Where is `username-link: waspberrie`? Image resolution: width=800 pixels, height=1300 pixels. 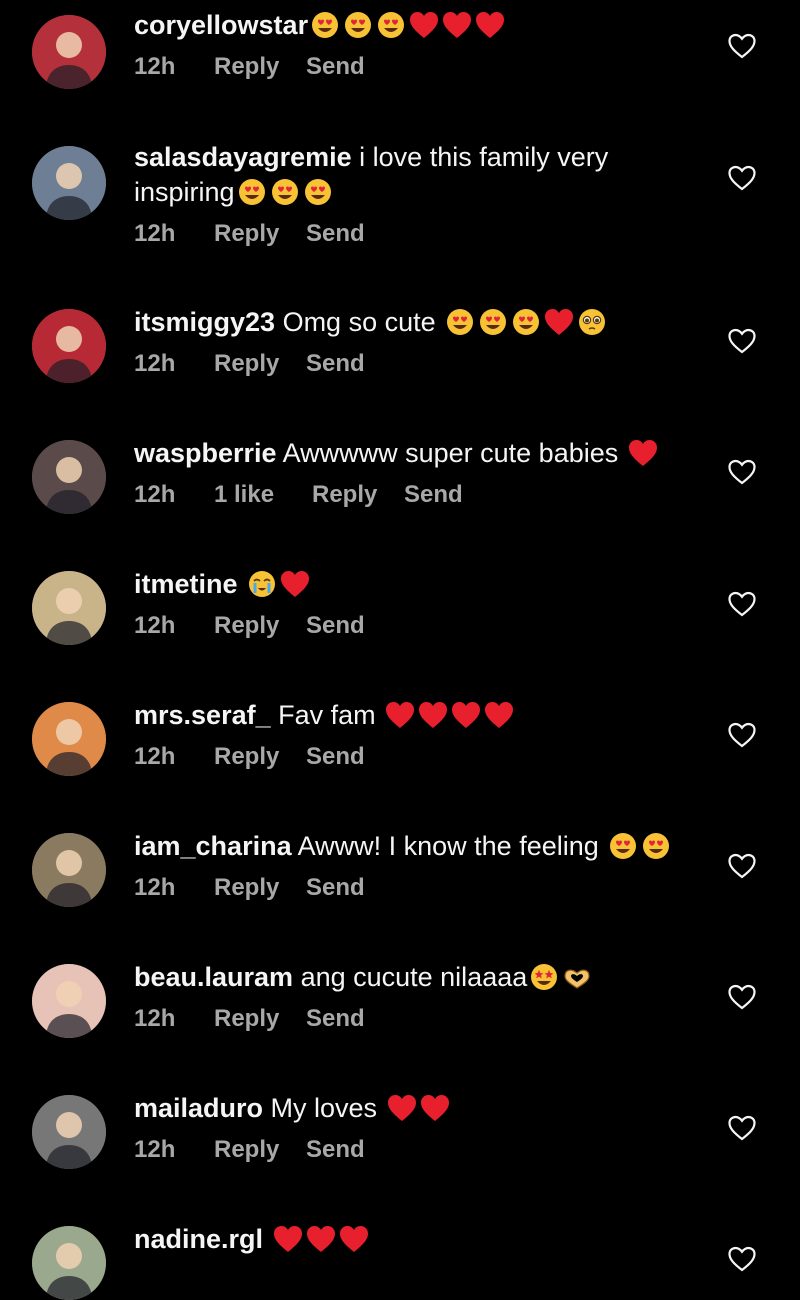 username-link: waspberrie is located at coordinates (205, 453).